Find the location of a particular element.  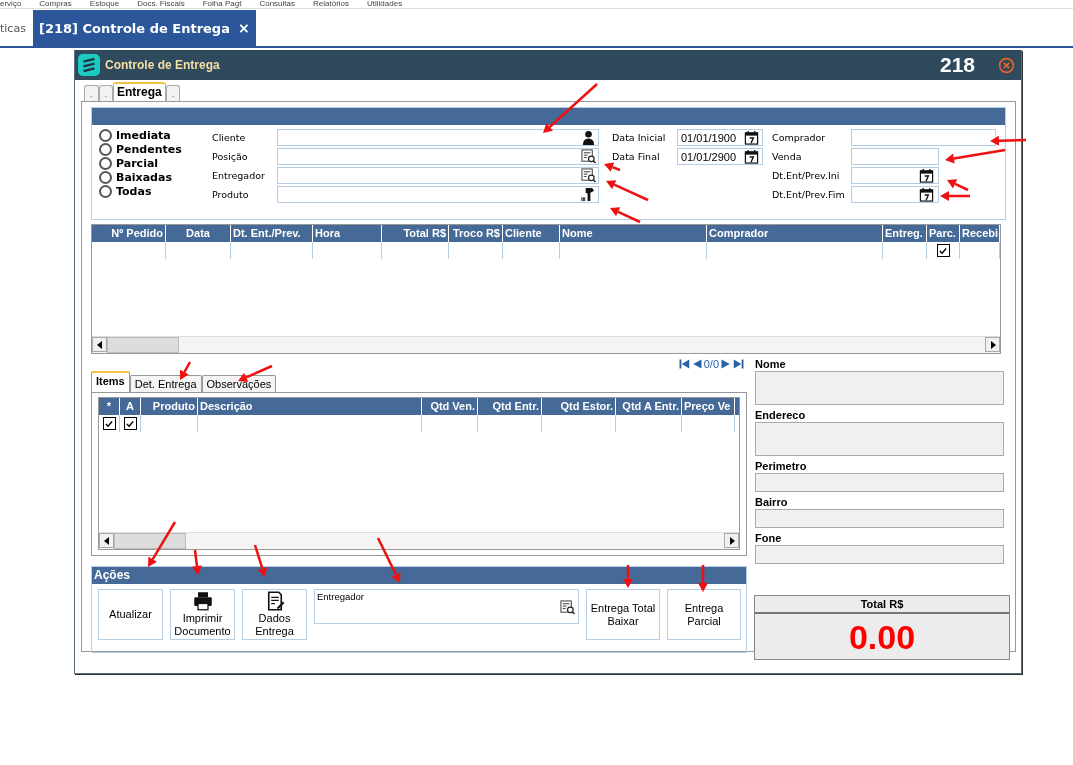

menu-item: Folha Pagt is located at coordinates (222, 4).